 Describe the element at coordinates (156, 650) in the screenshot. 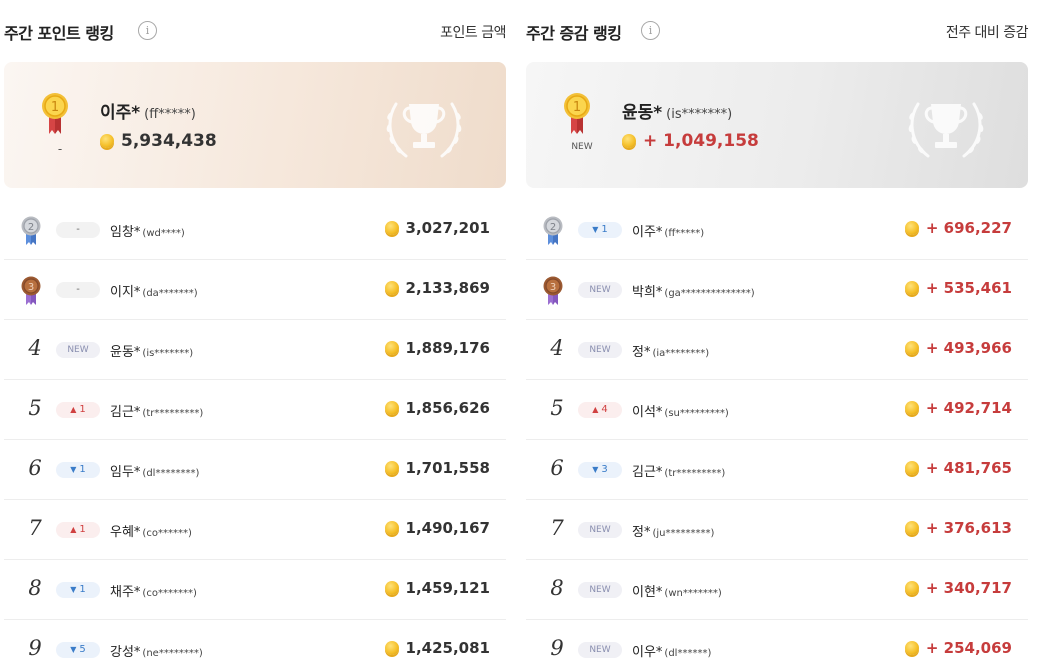

I see `user-name: 강성* (ne********)` at that location.